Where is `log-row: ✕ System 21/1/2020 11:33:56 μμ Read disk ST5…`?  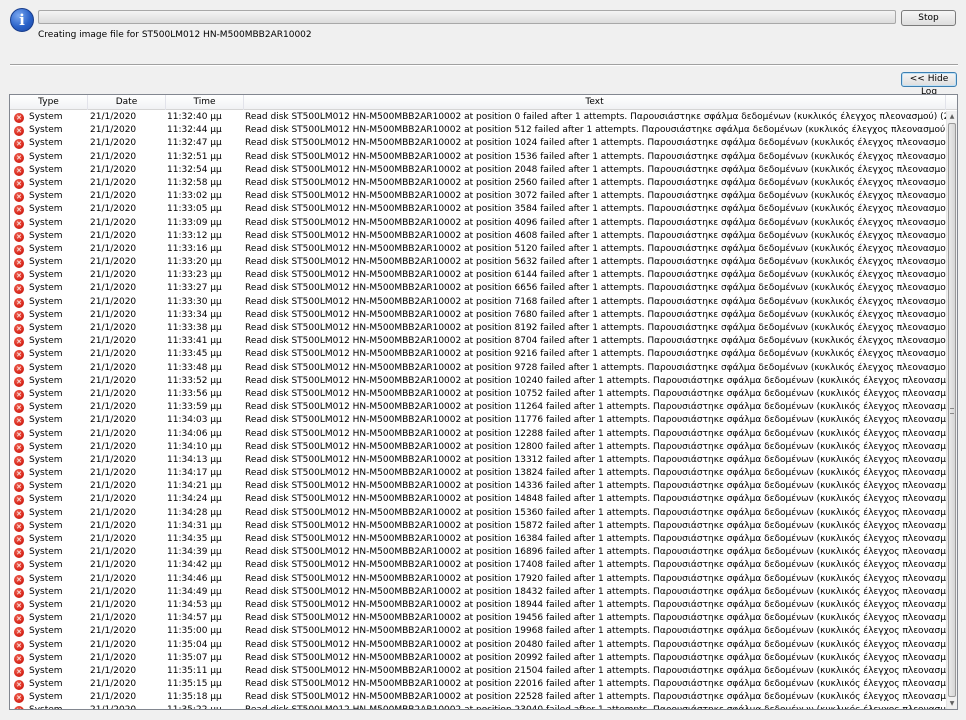 log-row: ✕ System 21/1/2020 11:33:56 μμ Read disk ST5… is located at coordinates (478, 394).